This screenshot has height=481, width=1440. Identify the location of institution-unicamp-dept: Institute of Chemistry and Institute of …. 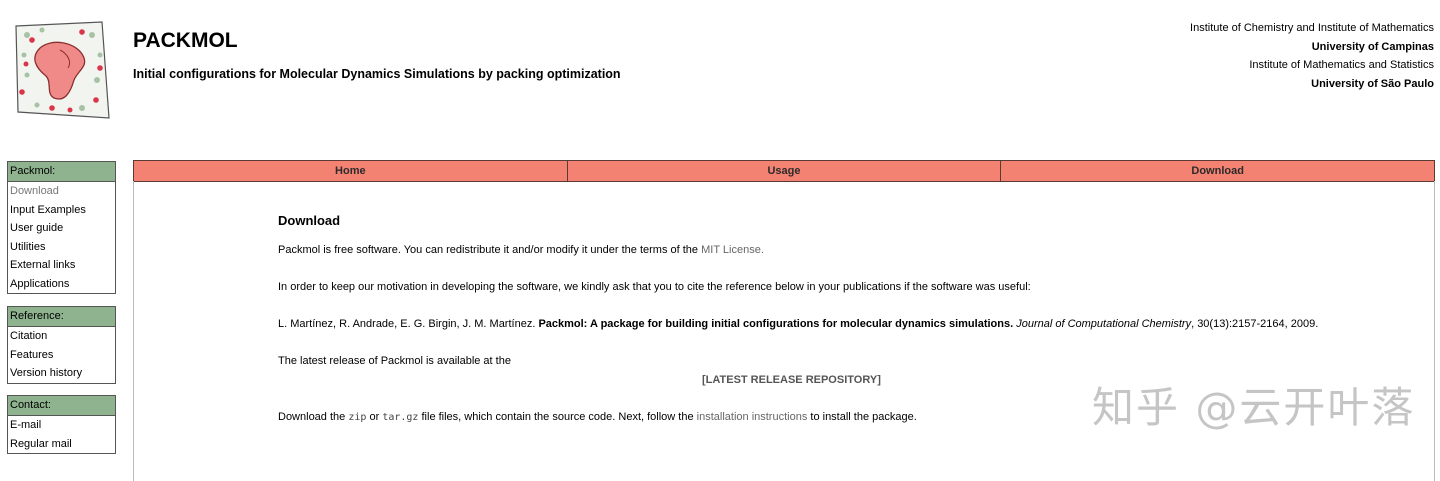
(1312, 28).